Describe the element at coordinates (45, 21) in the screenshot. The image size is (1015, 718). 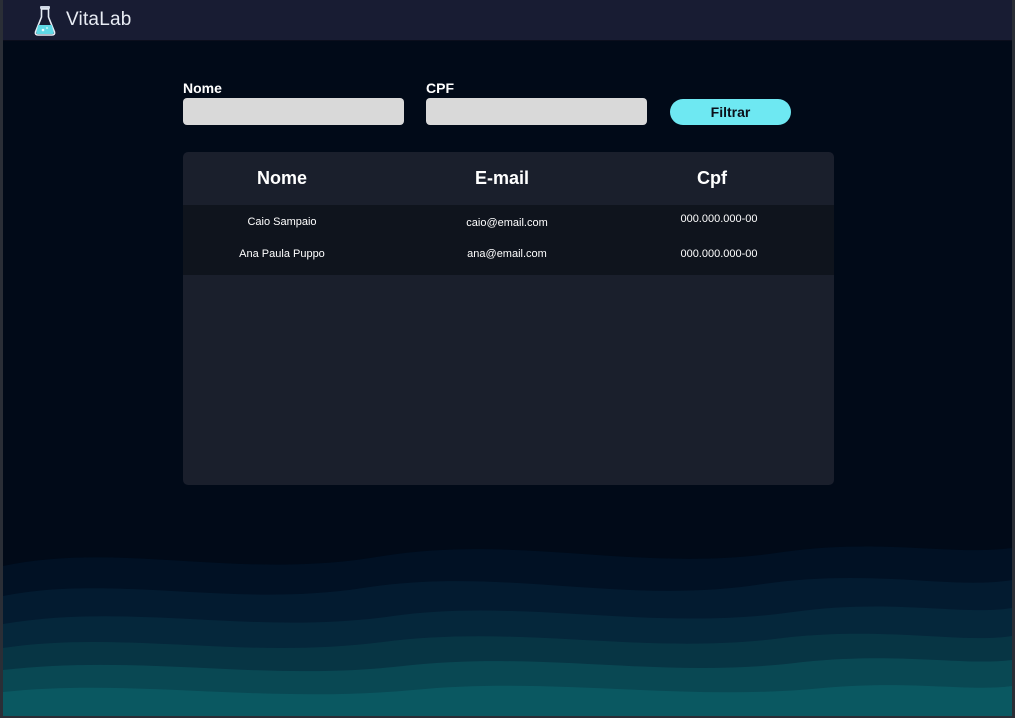
I see `flask-icon` at that location.